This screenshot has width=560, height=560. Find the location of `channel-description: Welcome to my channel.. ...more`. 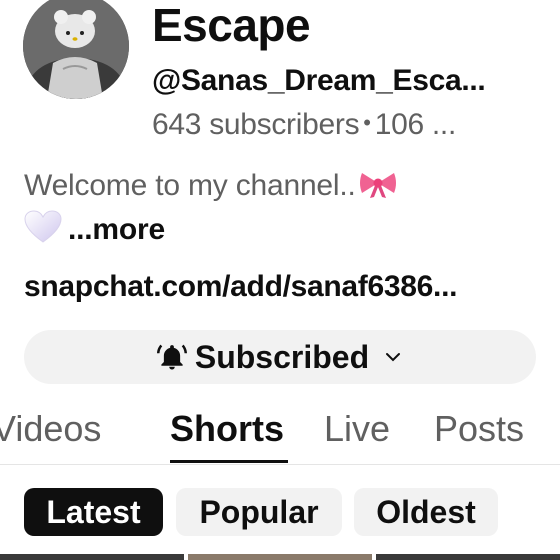

channel-description: Welcome to my channel.. ...more is located at coordinates (274, 210).